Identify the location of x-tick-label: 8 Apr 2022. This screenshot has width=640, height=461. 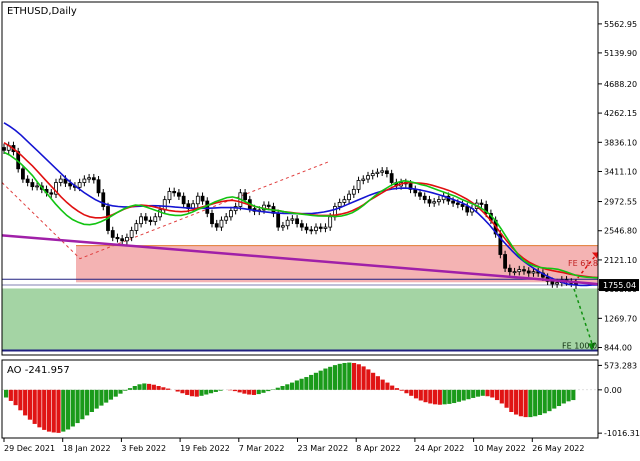
(378, 448).